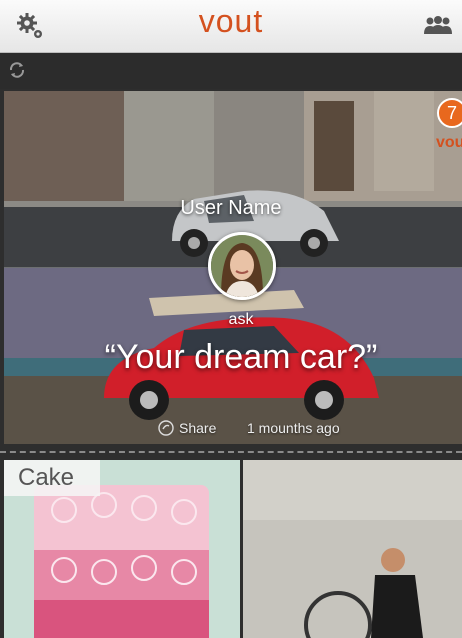 The image size is (462, 638). What do you see at coordinates (449, 113) in the screenshot?
I see `notification-badge: 7` at bounding box center [449, 113].